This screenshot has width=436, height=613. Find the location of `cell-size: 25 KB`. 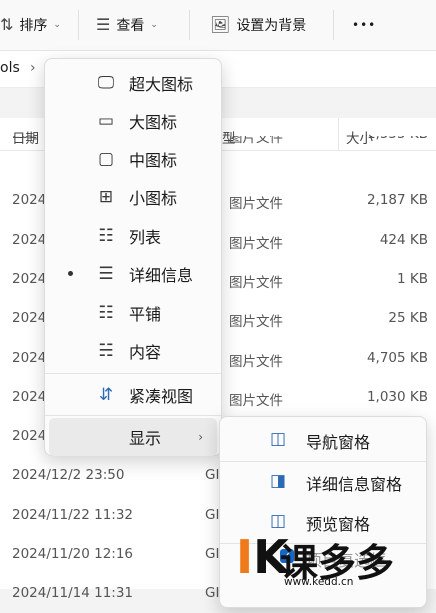

cell-size: 25 KB is located at coordinates (408, 318).